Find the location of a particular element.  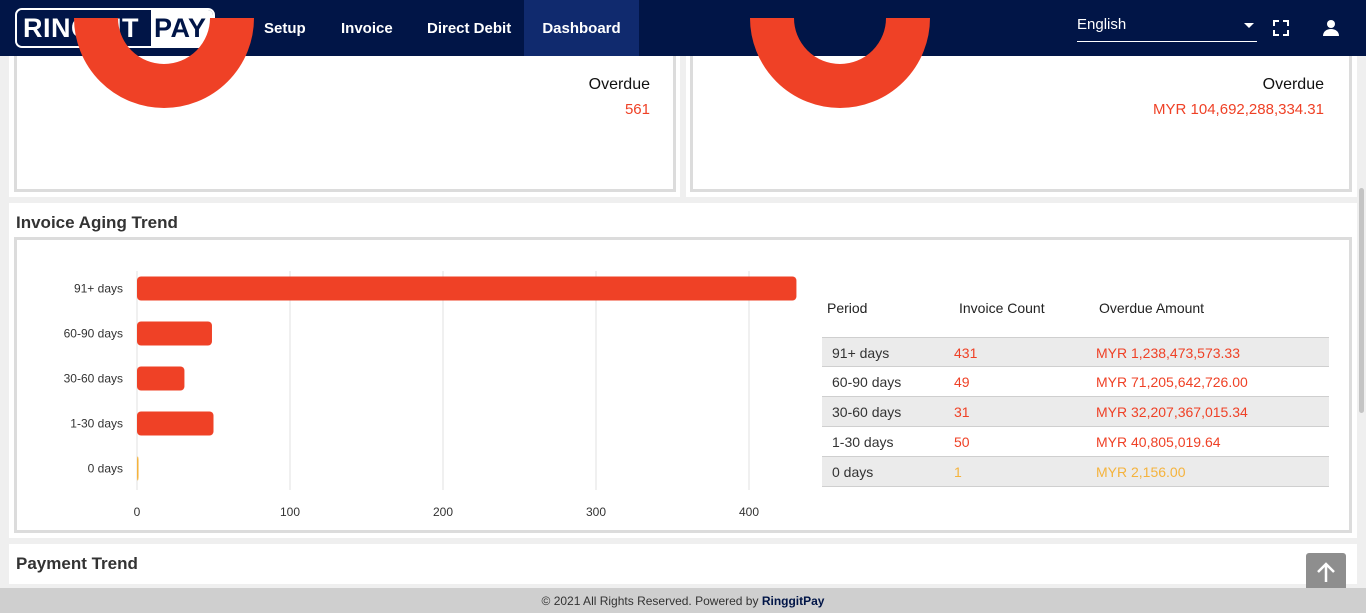

overdue-amount-value: MYR 104,692,288,334.31 is located at coordinates (1238, 109).